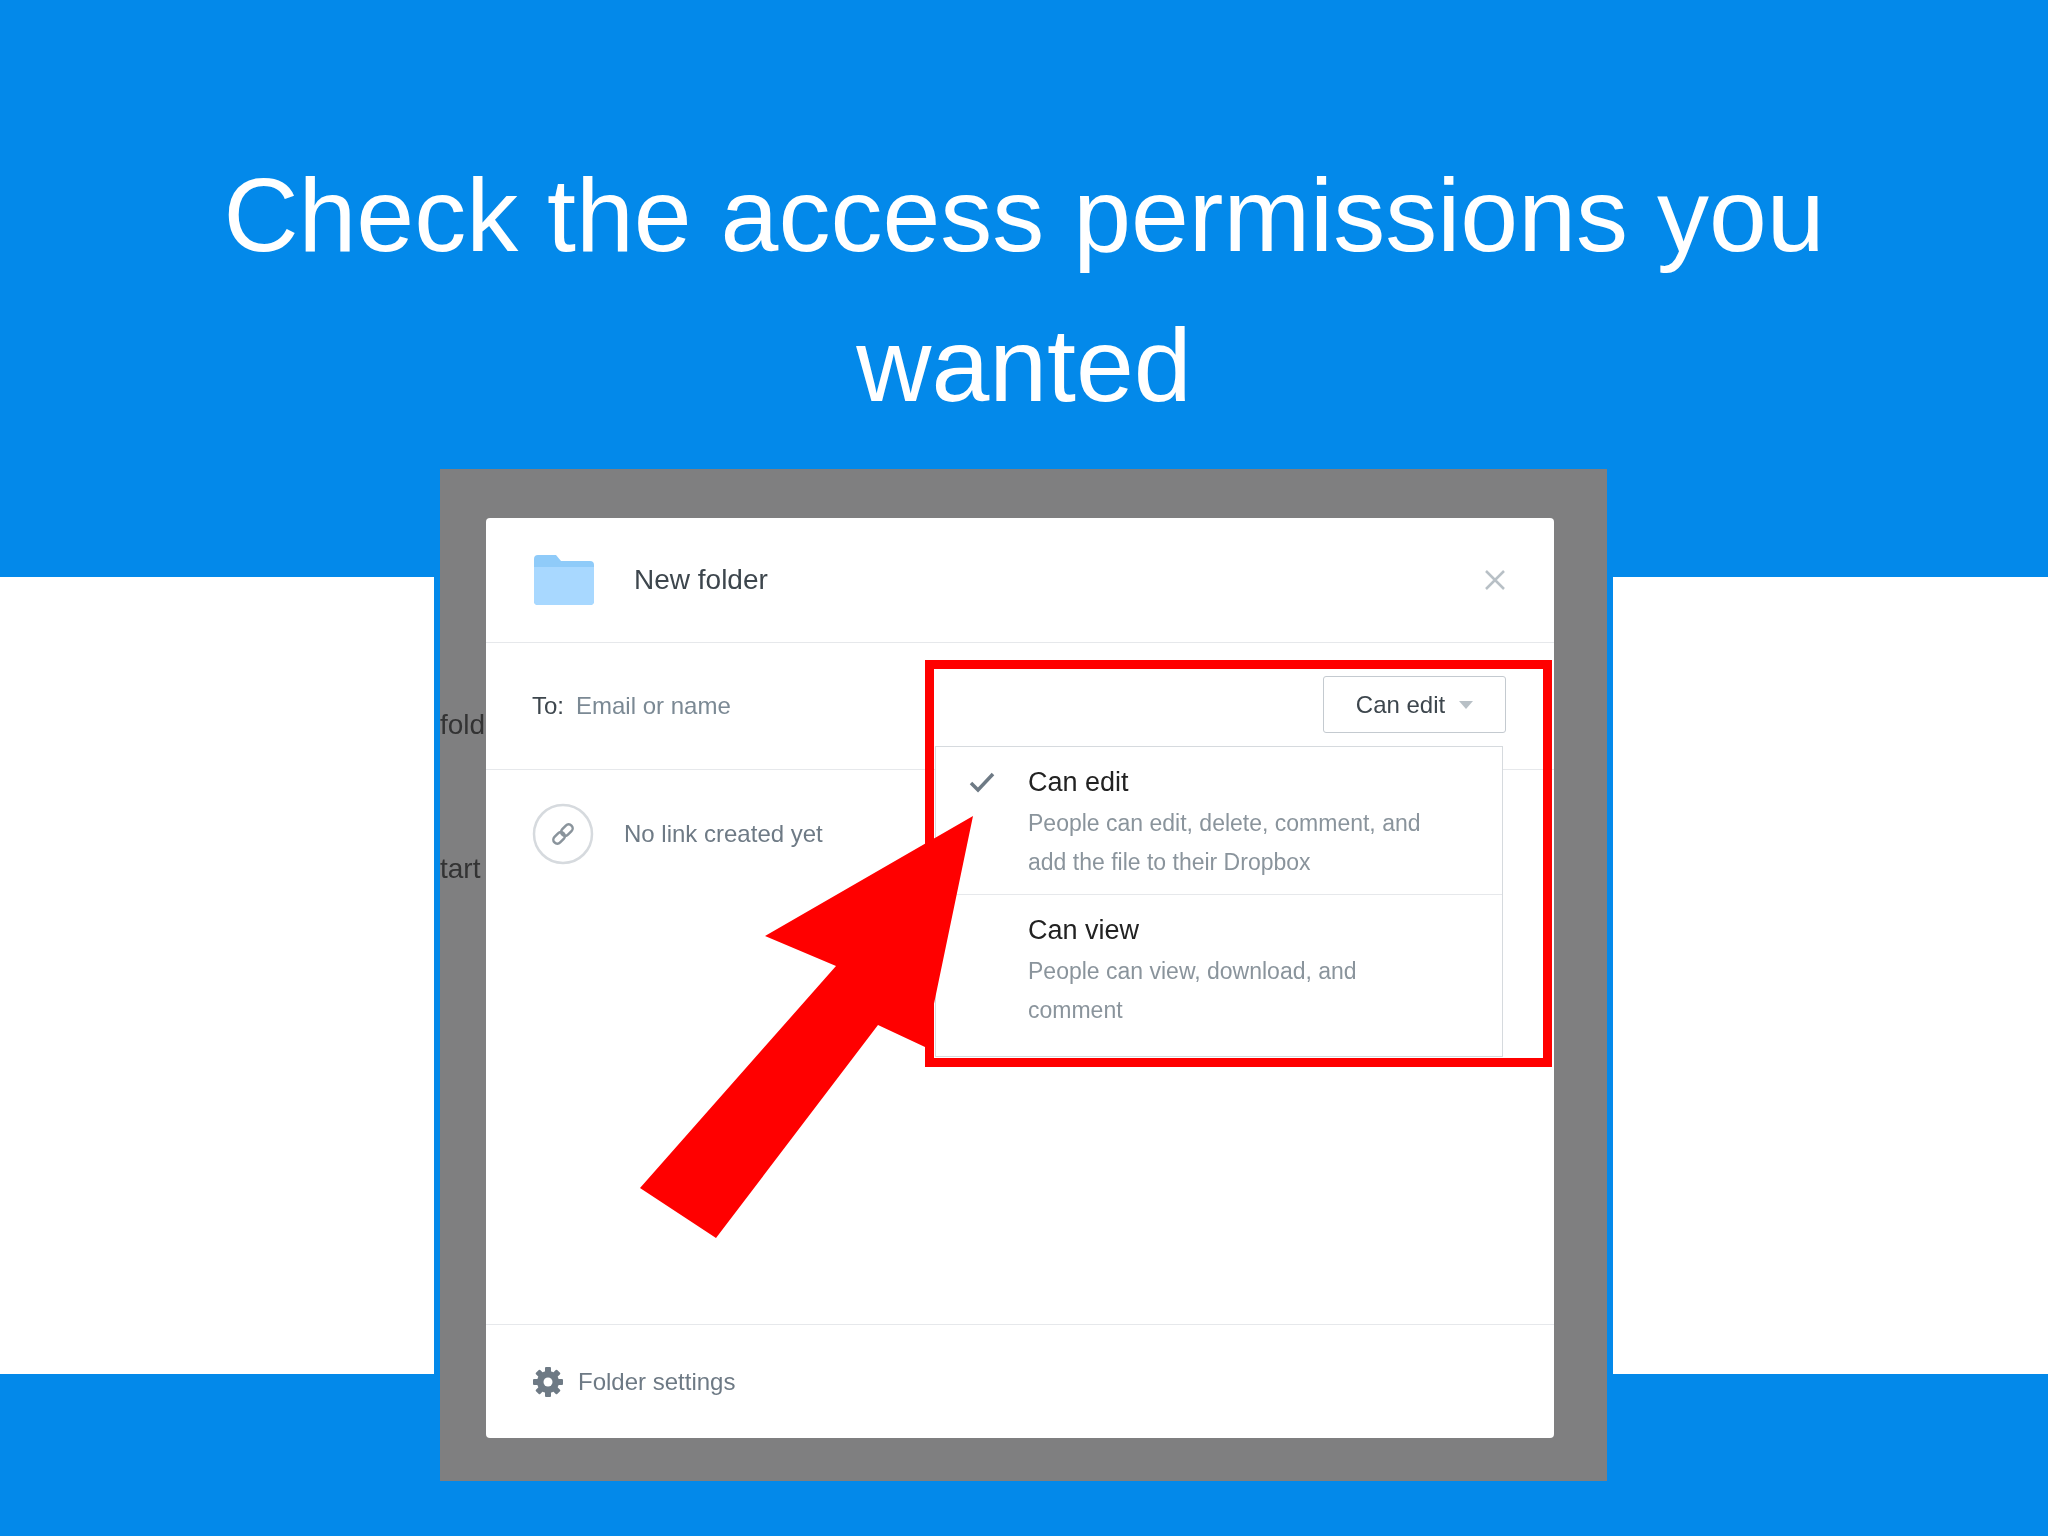 The image size is (2048, 1536). I want to click on permission-option: Can edit, so click(1238, 782).